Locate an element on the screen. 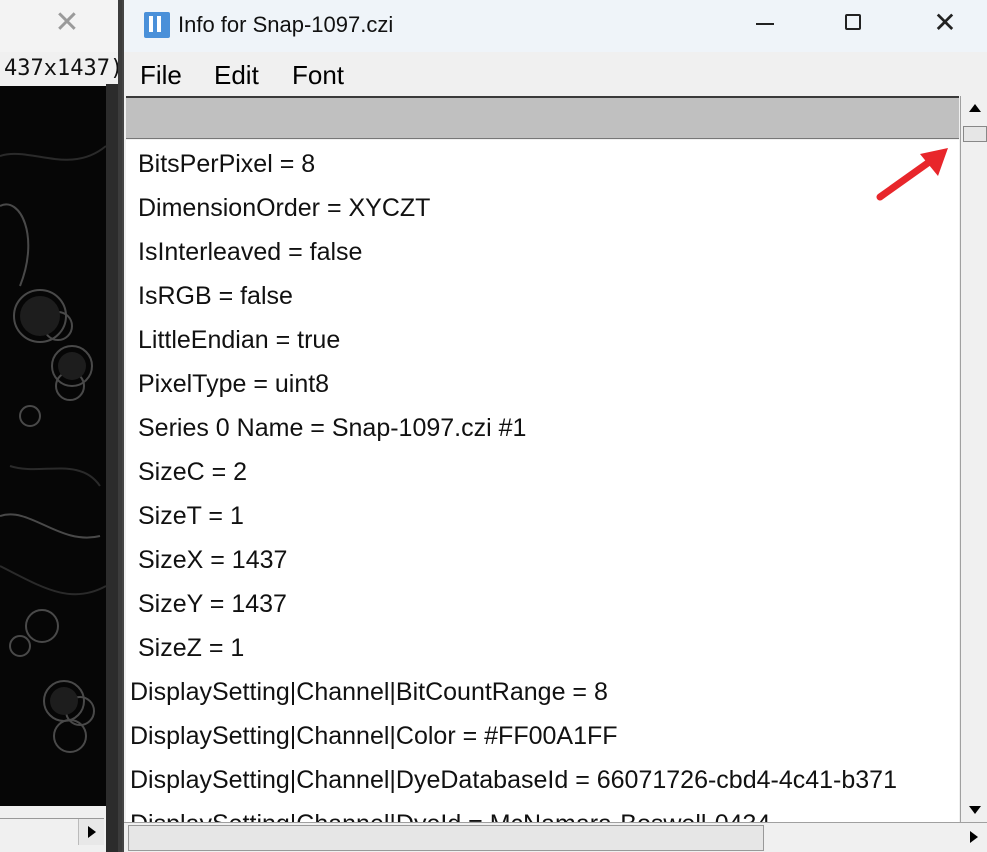  info-line: SizeT = 1 is located at coordinates (191, 516).